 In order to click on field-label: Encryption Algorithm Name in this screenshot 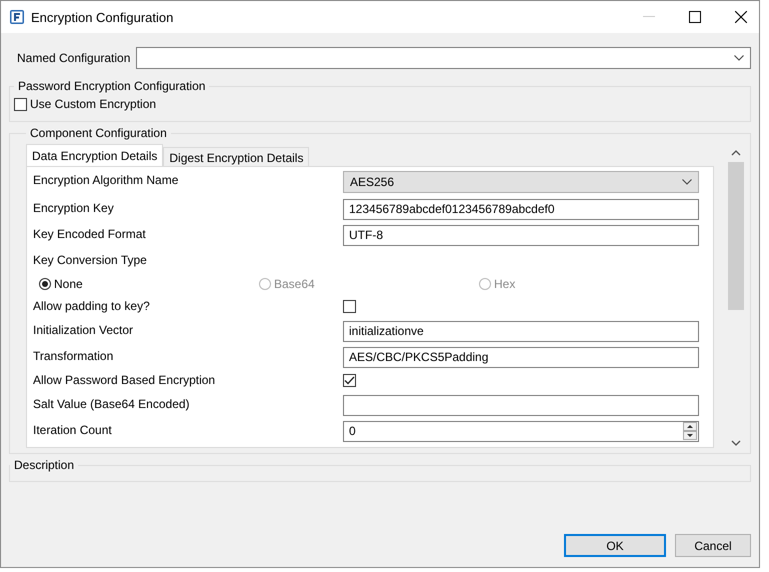, I will do `click(106, 179)`.